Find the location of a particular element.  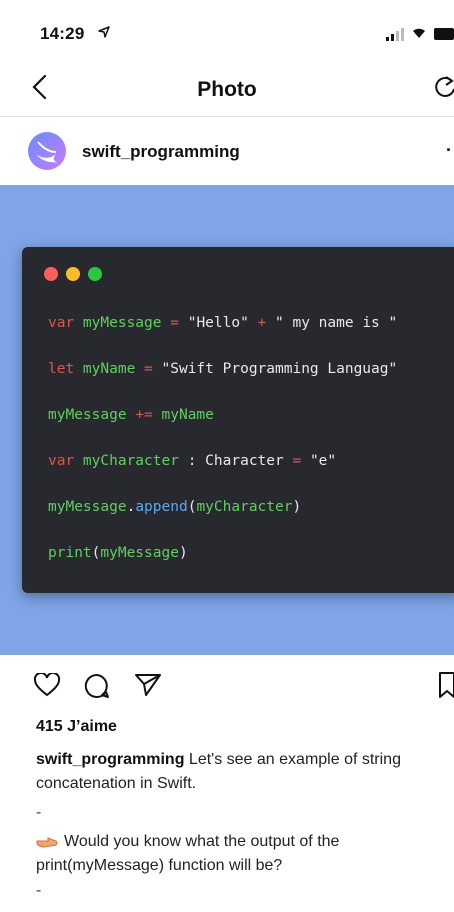

post-actions is located at coordinates (227, 687).